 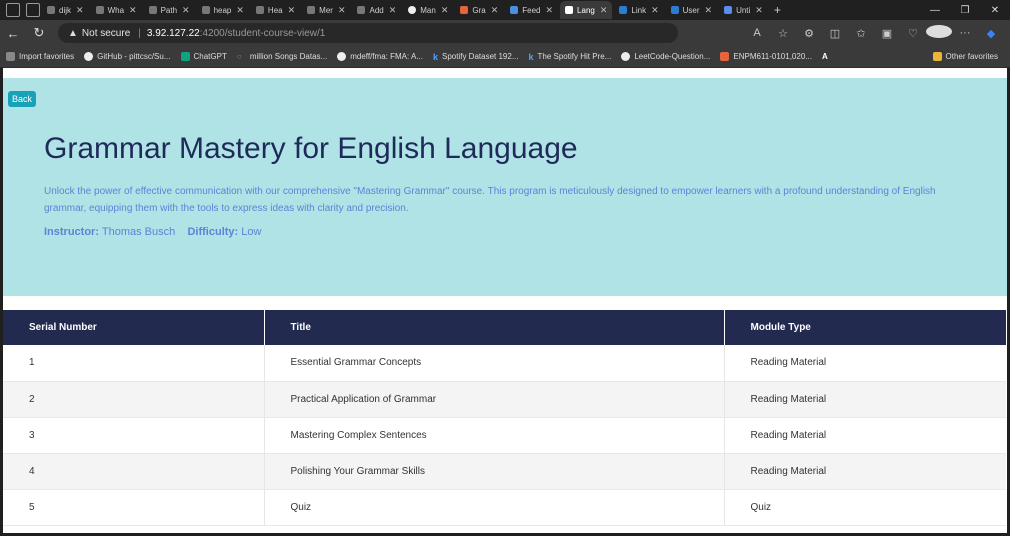 I want to click on bookmark-item: A, so click(x=827, y=56).